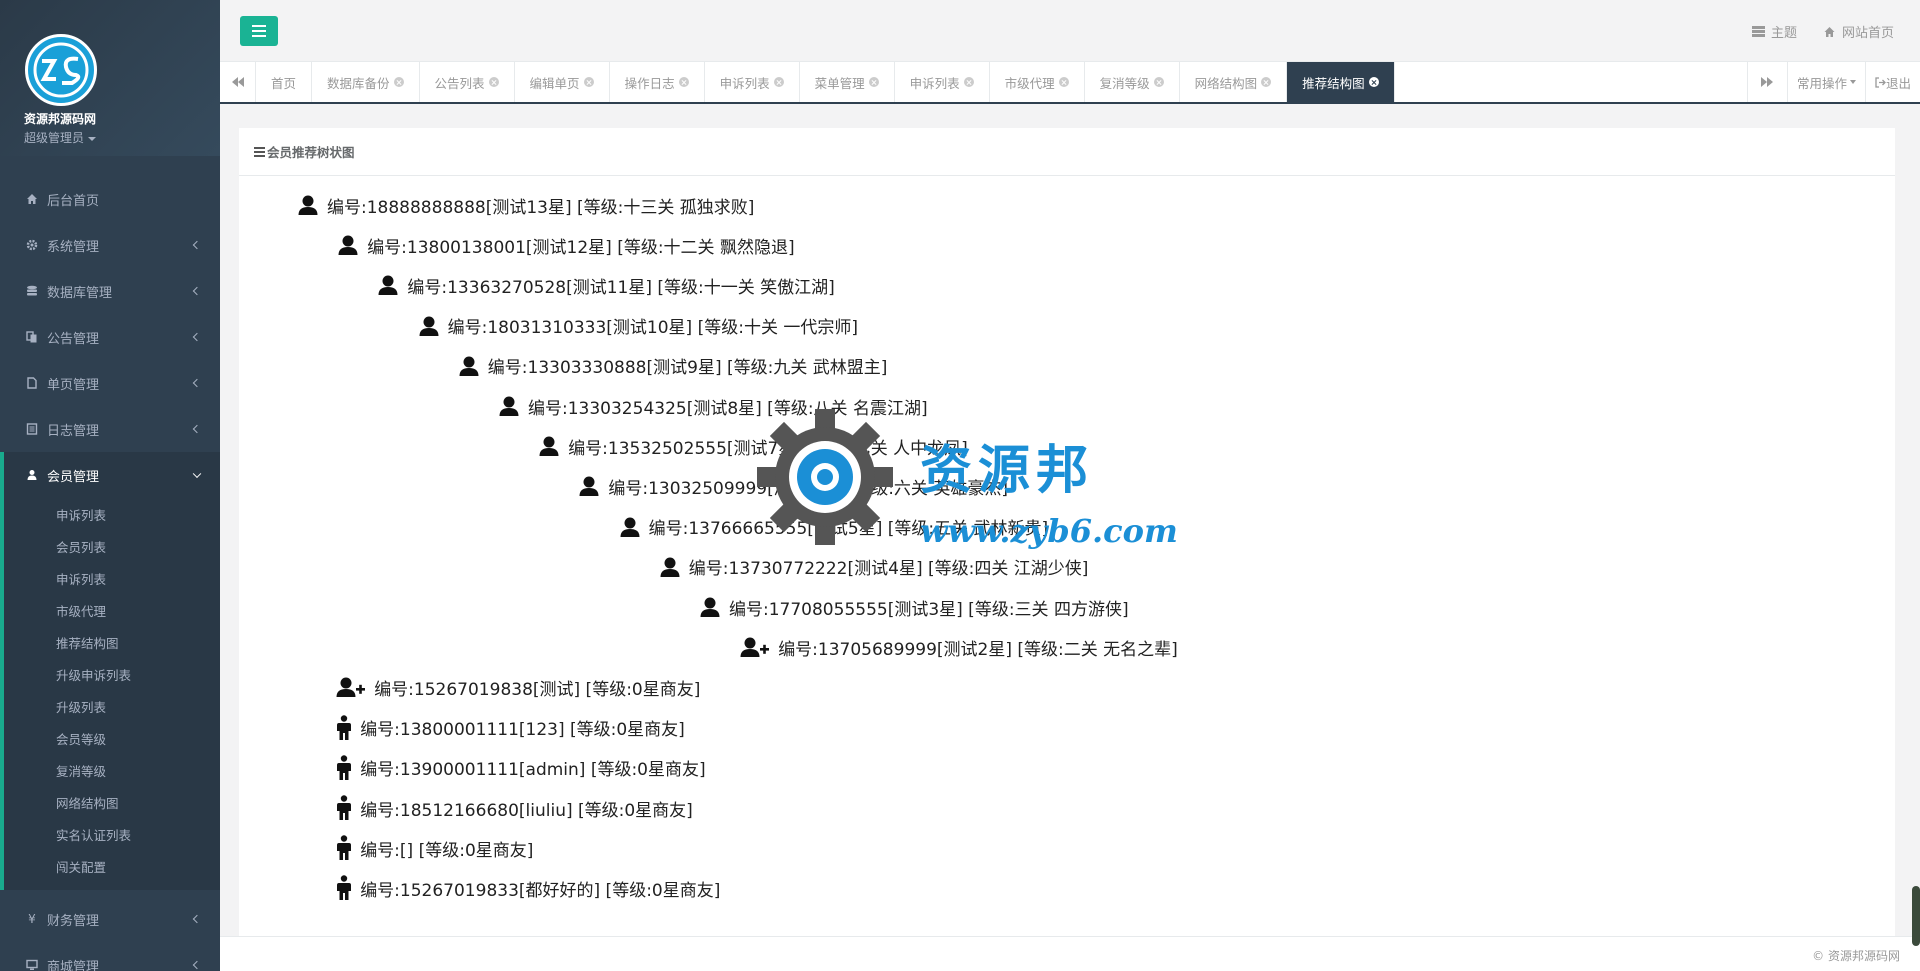 The image size is (1920, 971). What do you see at coordinates (581, 247) in the screenshot?
I see `tree-node-label: 编号:13800138001[测试12星] [等级:十二关 飘然隐退]` at bounding box center [581, 247].